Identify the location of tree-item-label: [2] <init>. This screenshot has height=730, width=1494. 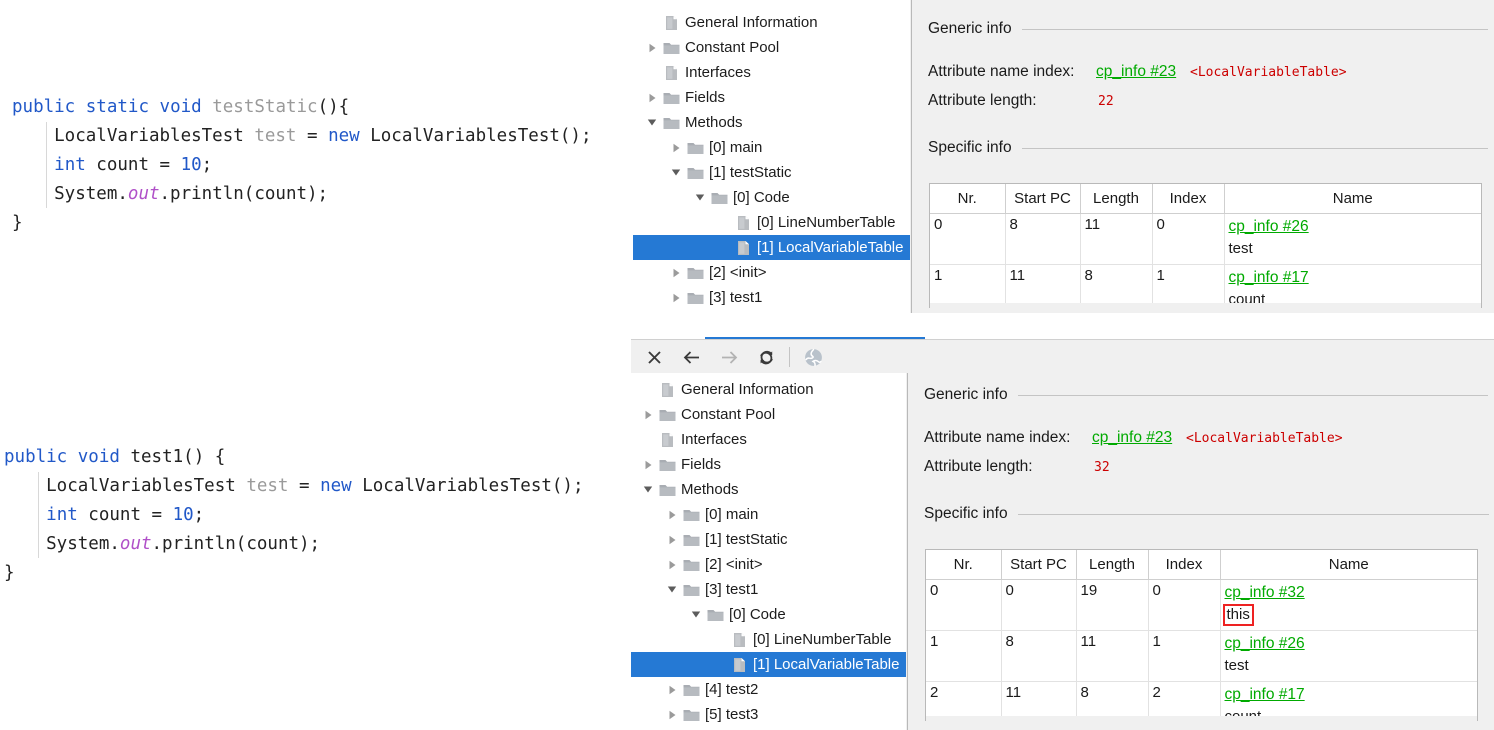
(738, 272).